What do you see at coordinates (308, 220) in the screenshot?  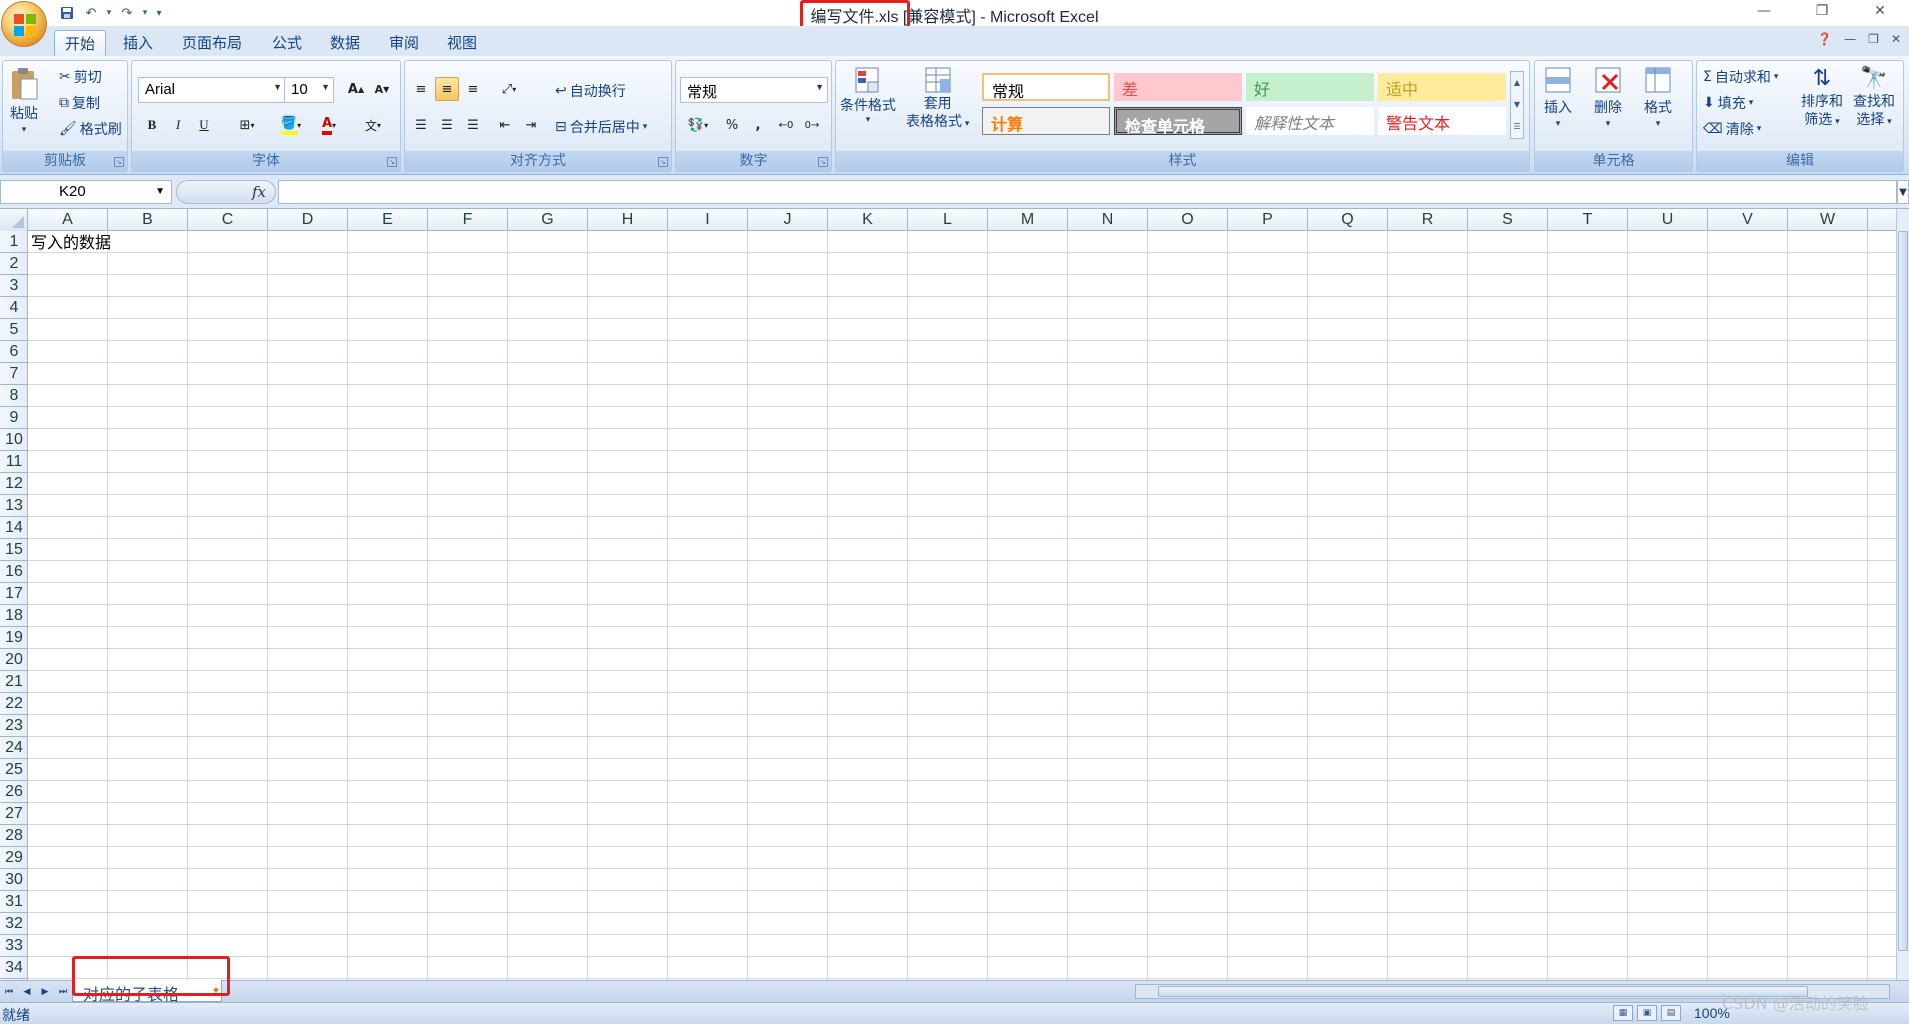 I see `column-header-d: D` at bounding box center [308, 220].